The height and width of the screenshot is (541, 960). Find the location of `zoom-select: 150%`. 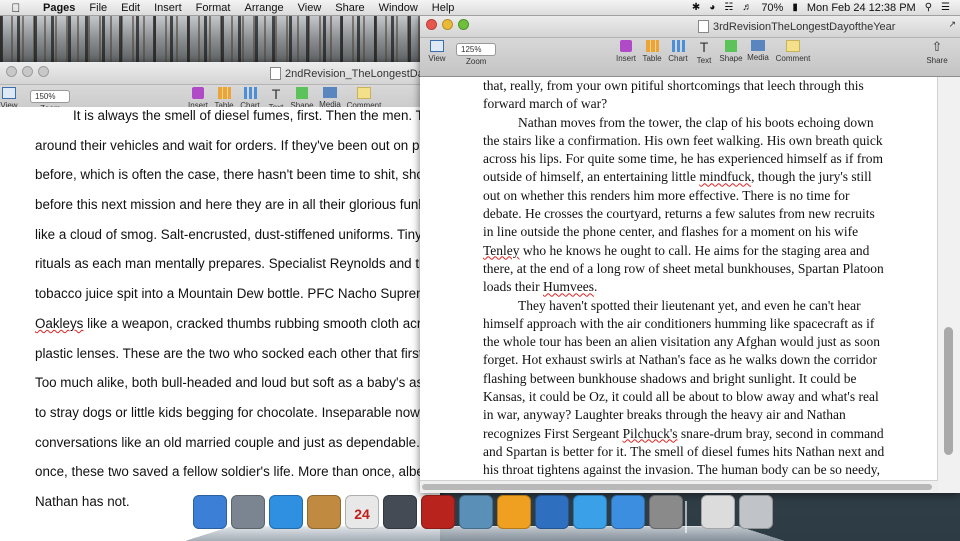

zoom-select: 150% is located at coordinates (50, 96).